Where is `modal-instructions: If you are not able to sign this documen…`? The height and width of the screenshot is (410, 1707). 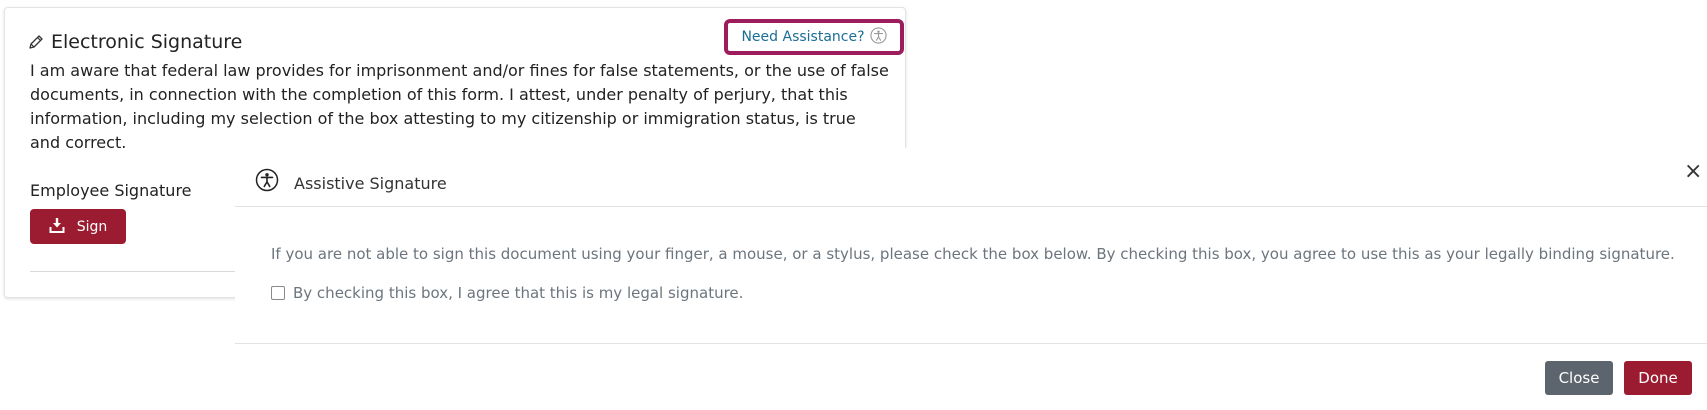
modal-instructions: If you are not able to sign this documen… is located at coordinates (973, 254).